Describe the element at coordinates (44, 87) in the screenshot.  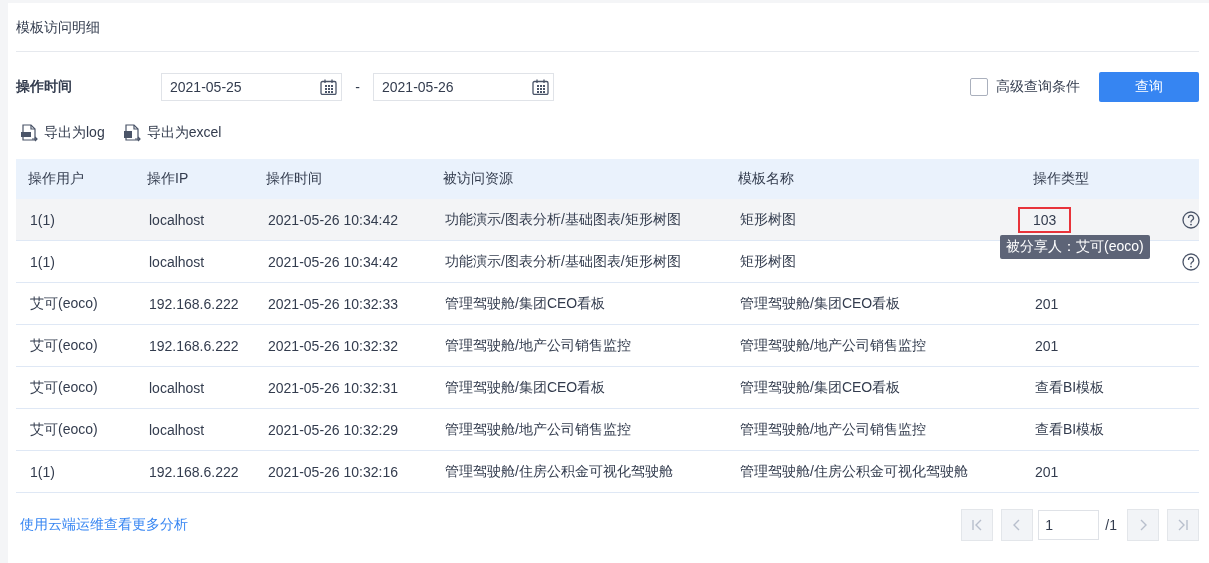
I see `filter-label: 操作时间` at that location.